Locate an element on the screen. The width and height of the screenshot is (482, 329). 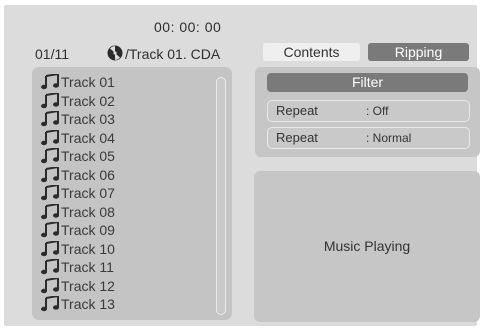
track-label: Track 07 is located at coordinates (88, 193).